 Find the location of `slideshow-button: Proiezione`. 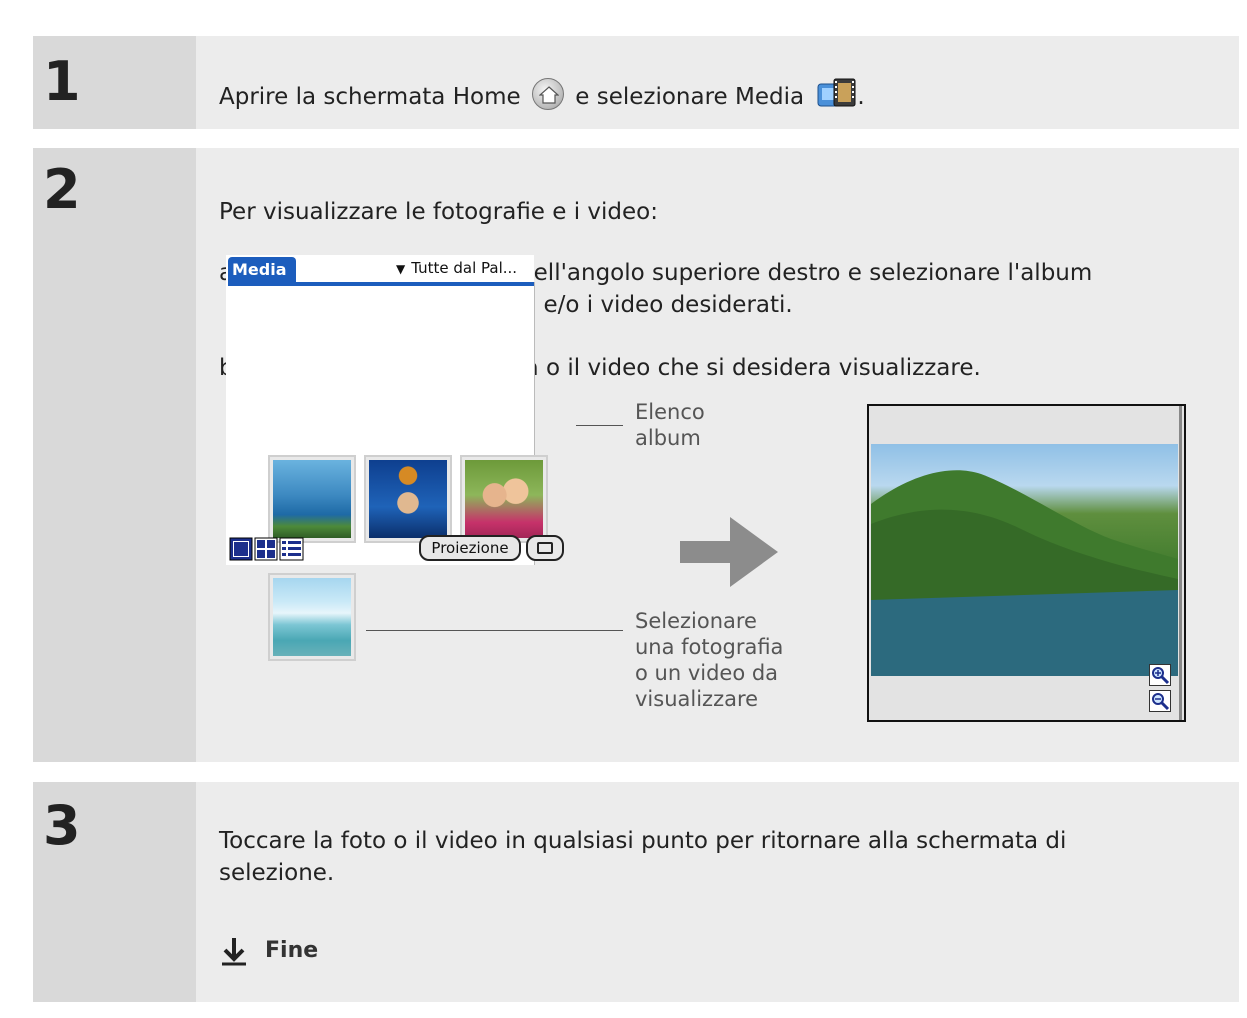

slideshow-button: Proiezione is located at coordinates (470, 548).